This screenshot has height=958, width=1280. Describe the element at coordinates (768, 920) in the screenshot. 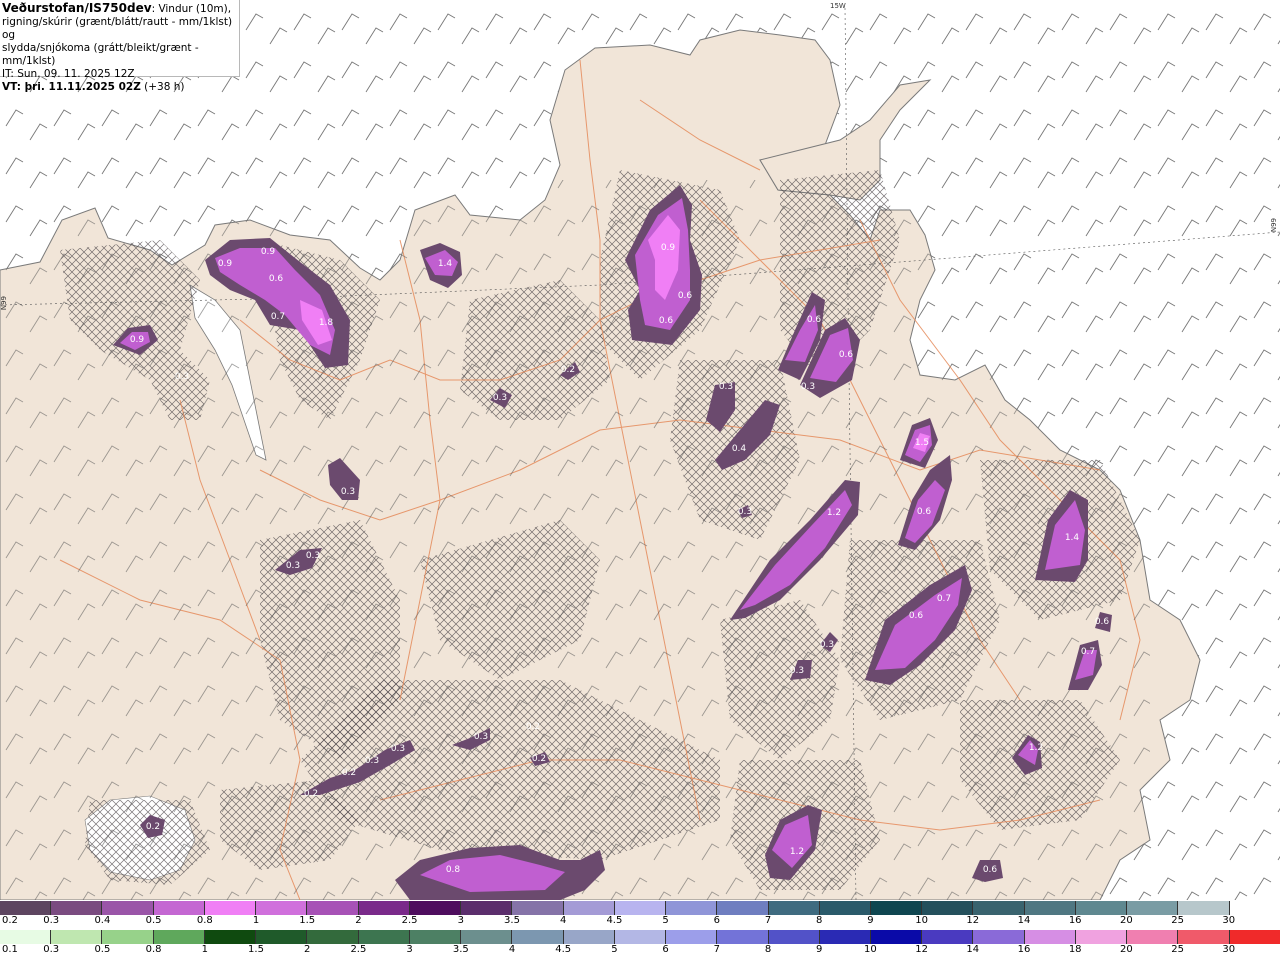

I see `colorbar-tick-label: 7` at that location.